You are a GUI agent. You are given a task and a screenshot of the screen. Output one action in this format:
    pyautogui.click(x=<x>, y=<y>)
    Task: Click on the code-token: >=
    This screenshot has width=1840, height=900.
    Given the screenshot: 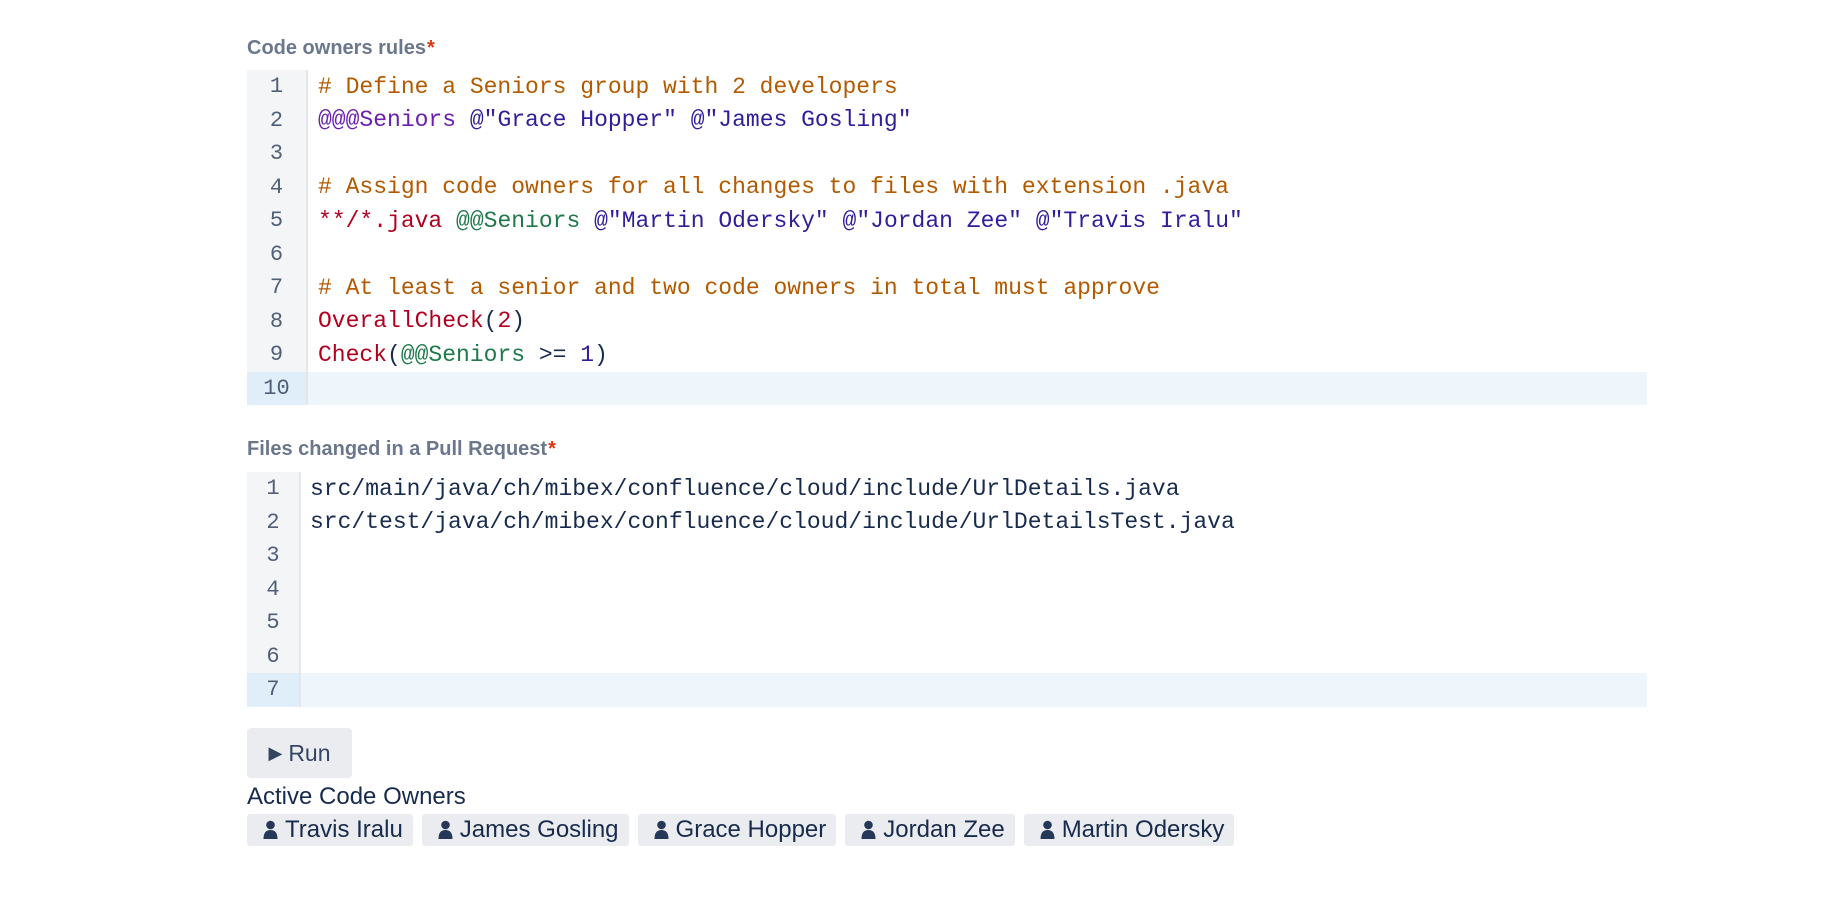 What is the action you would take?
    pyautogui.click(x=553, y=354)
    